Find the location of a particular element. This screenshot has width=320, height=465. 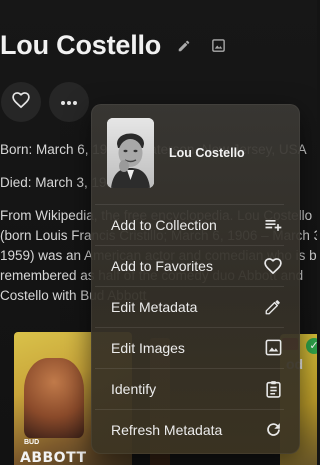

menu-item-add-to-favorites: Add to Favorites is located at coordinates (195, 265).